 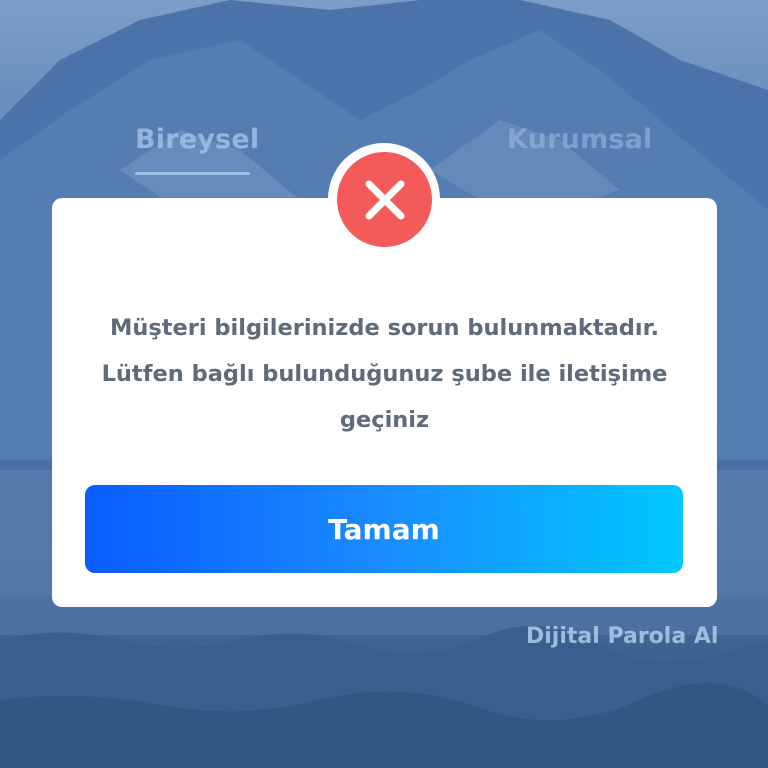 What do you see at coordinates (580, 139) in the screenshot?
I see `tab-kurumsal: Kurumsal` at bounding box center [580, 139].